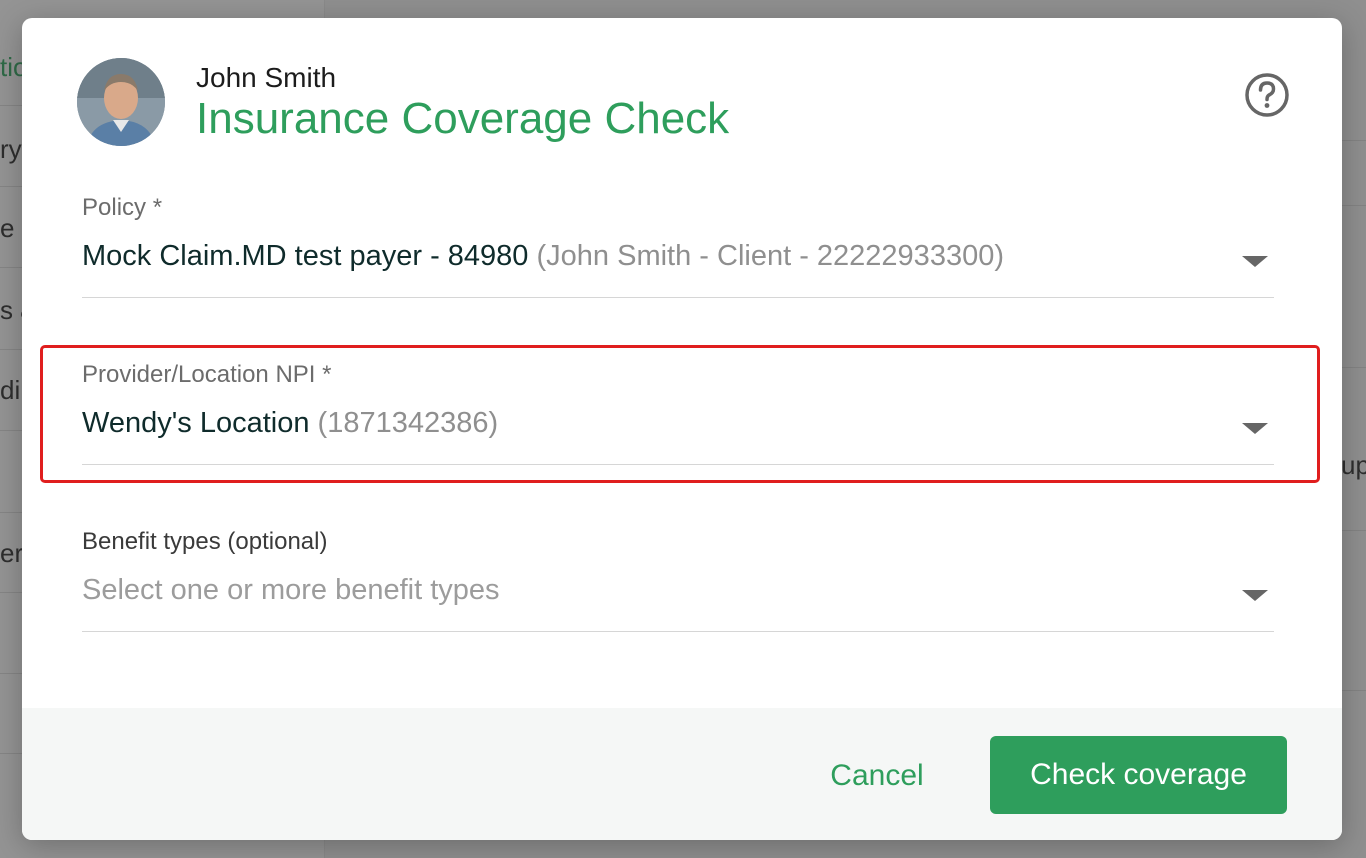 This screenshot has height=858, width=1366. What do you see at coordinates (121, 102) in the screenshot?
I see `user-avatar-icon` at bounding box center [121, 102].